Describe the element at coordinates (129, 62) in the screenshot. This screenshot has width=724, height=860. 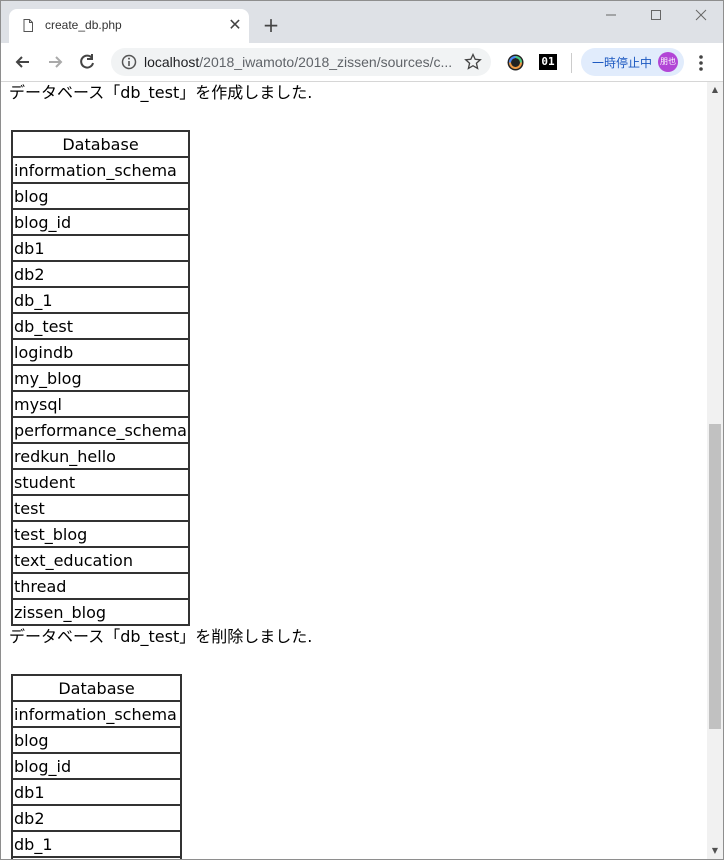
I see `info-icon` at that location.